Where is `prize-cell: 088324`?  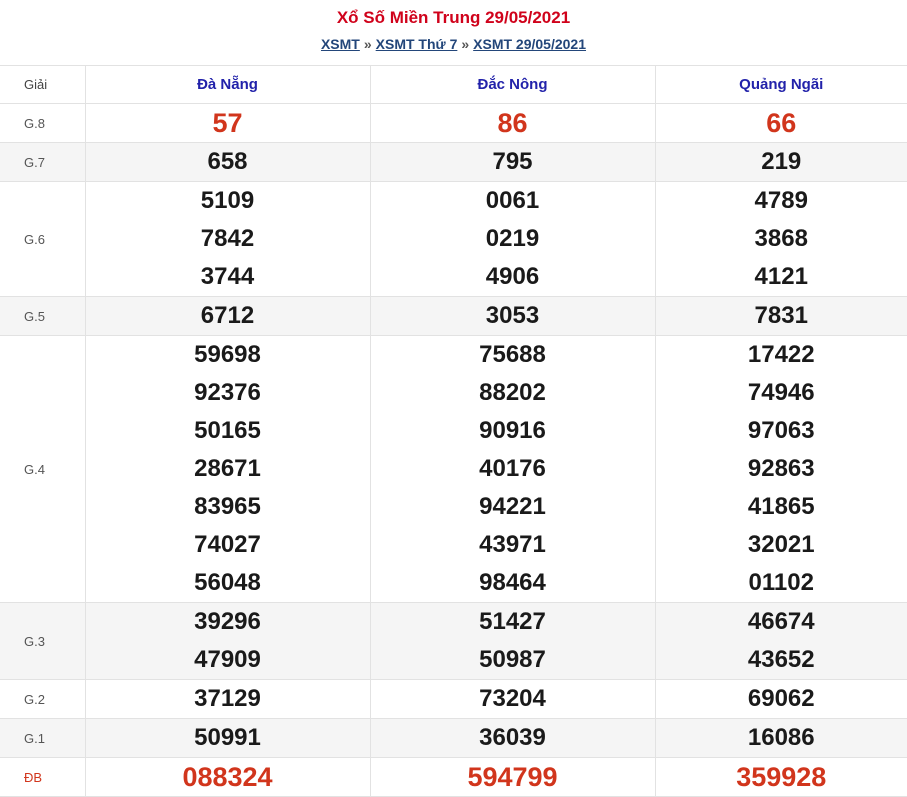
prize-cell: 088324 is located at coordinates (227, 777).